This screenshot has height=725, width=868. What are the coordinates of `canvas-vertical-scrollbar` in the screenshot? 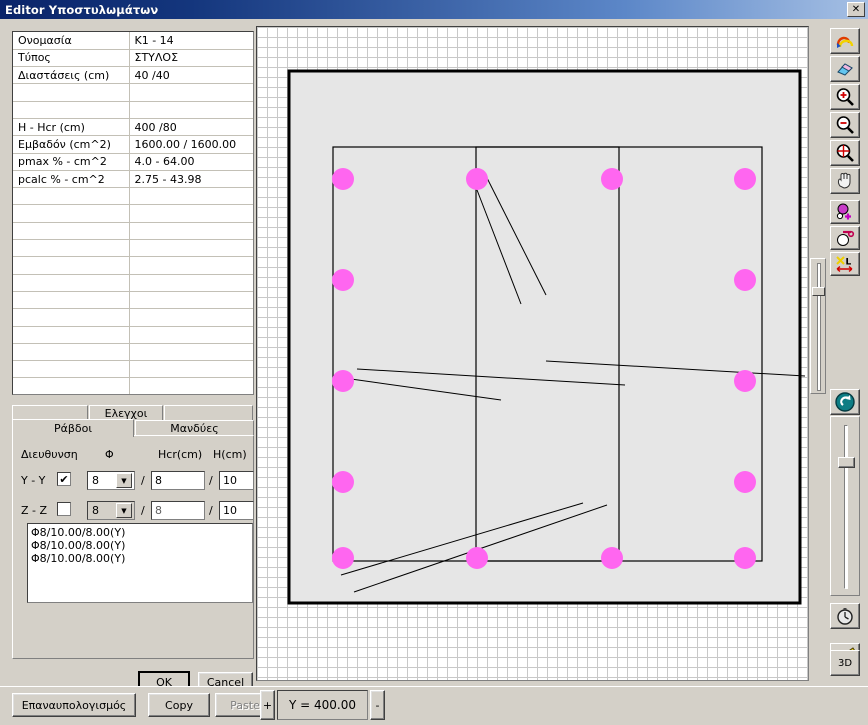 It's located at (818, 326).